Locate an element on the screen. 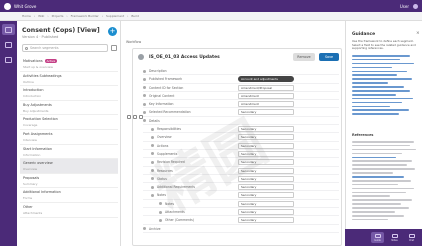  list-item-title: Additional Information is located at coordinates (42, 192).